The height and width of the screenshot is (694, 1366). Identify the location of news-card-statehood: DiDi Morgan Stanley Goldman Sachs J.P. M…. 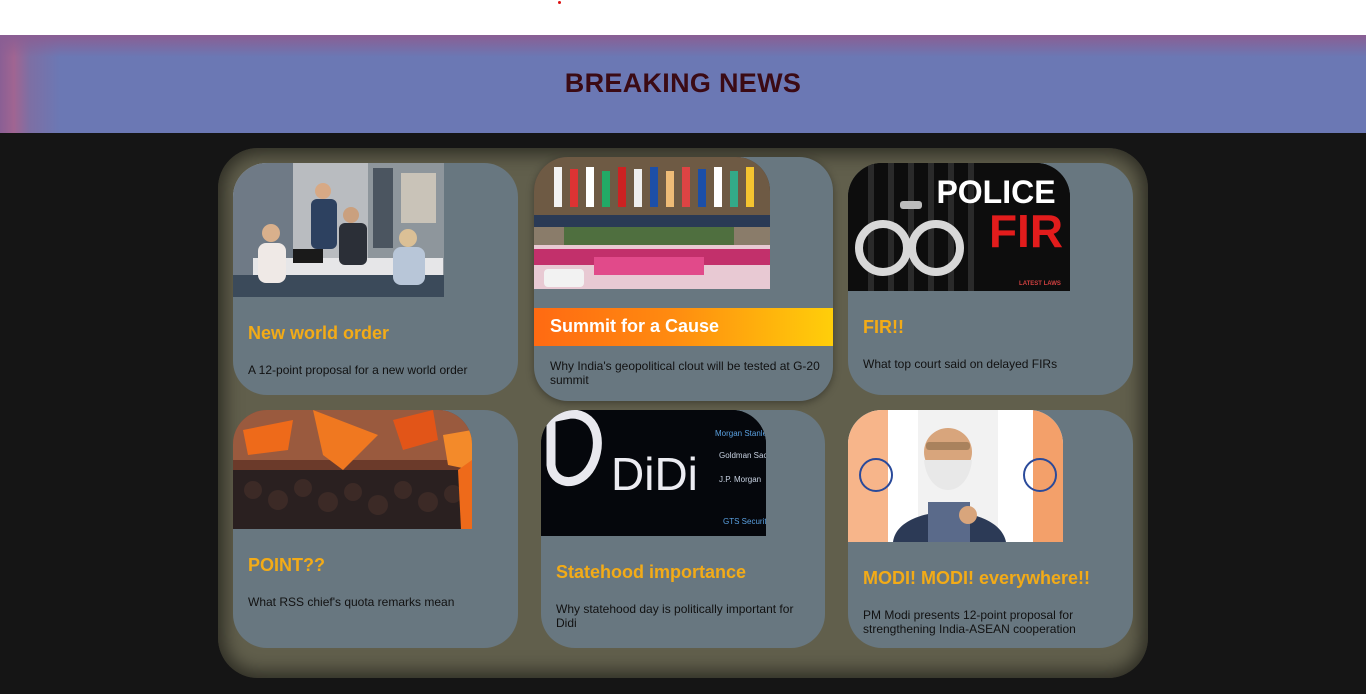
(683, 529).